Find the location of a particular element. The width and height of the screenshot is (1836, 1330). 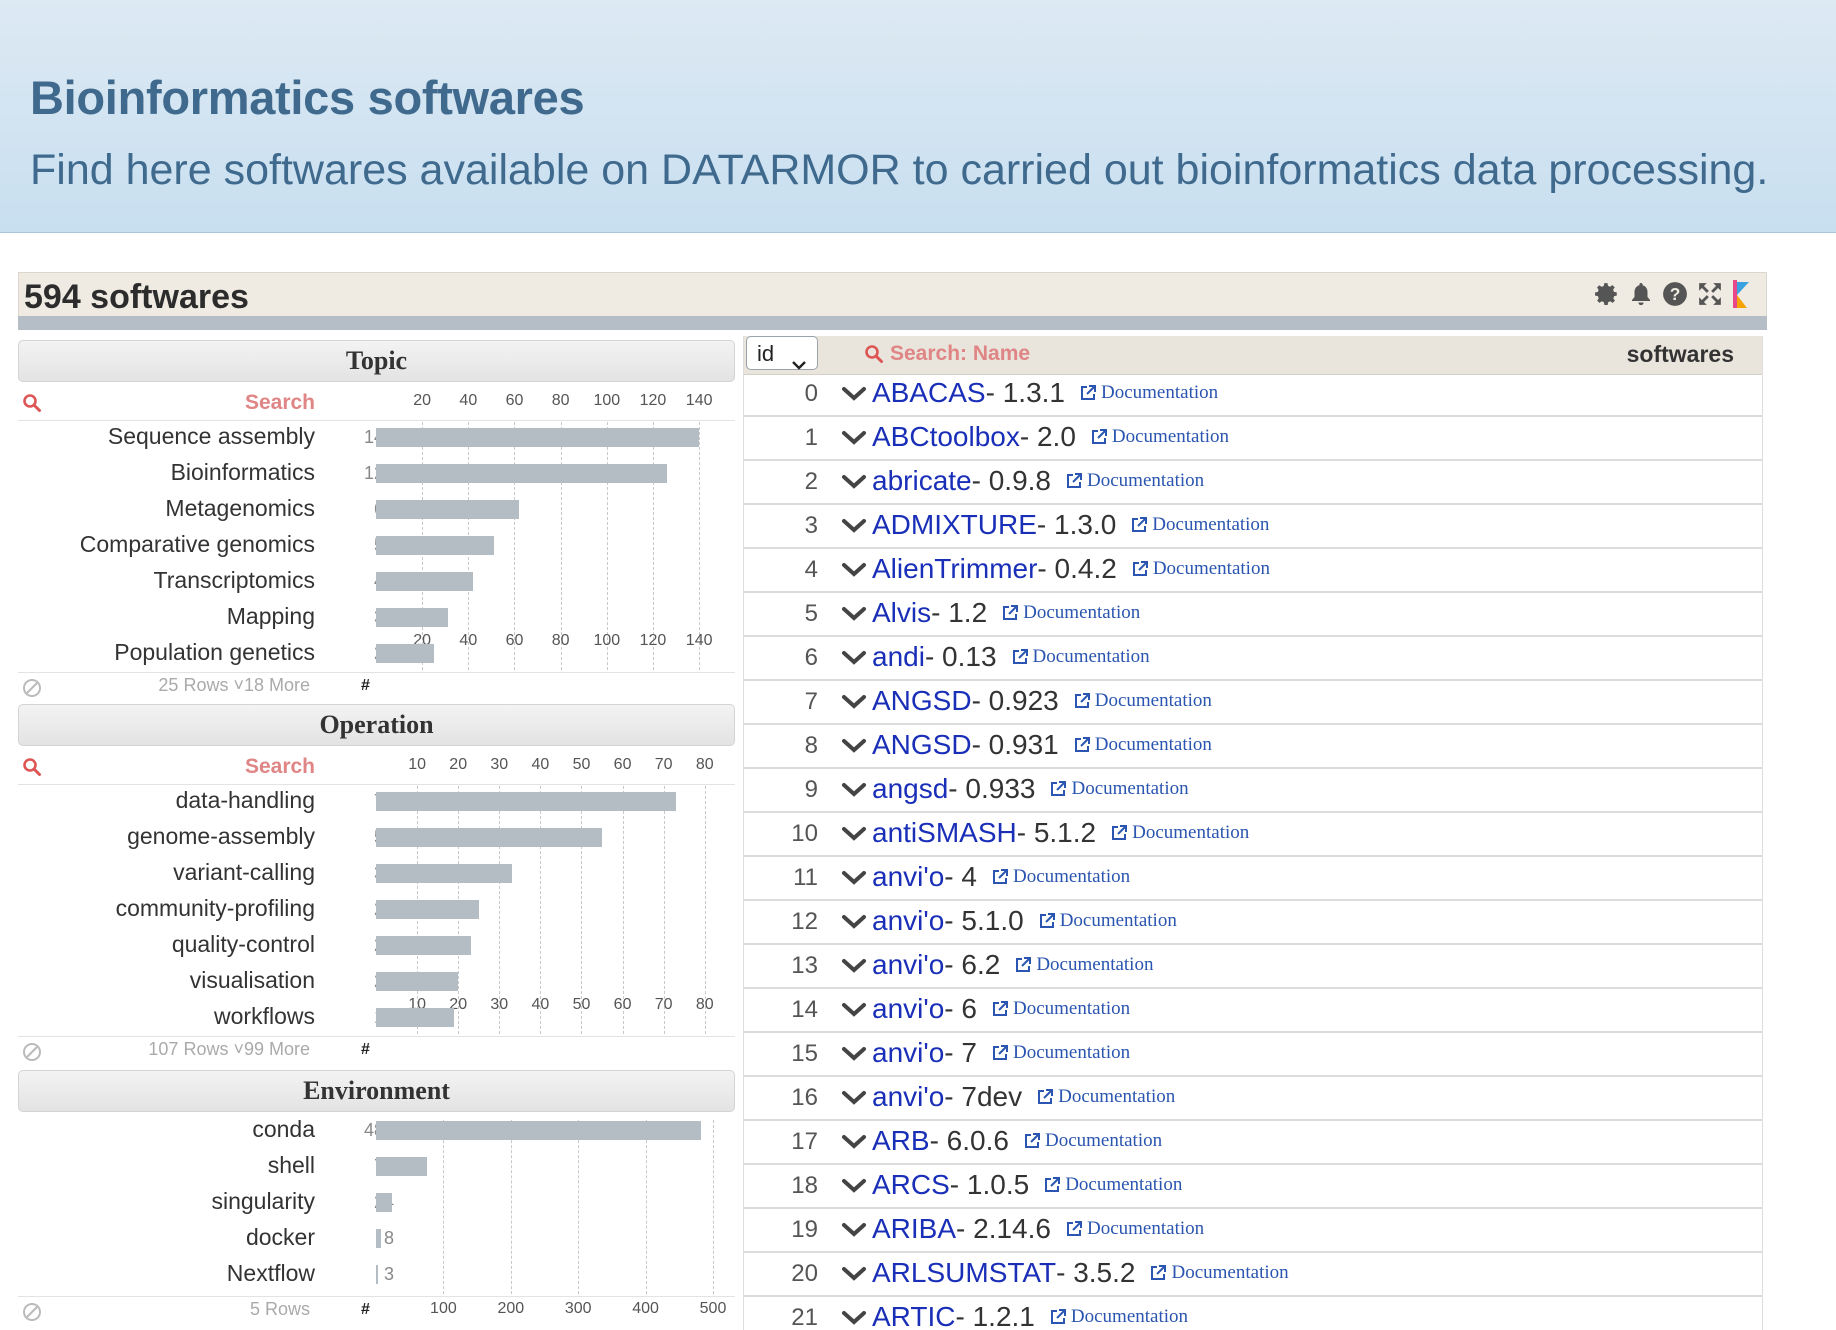

gear-icon is located at coordinates (1607, 294).